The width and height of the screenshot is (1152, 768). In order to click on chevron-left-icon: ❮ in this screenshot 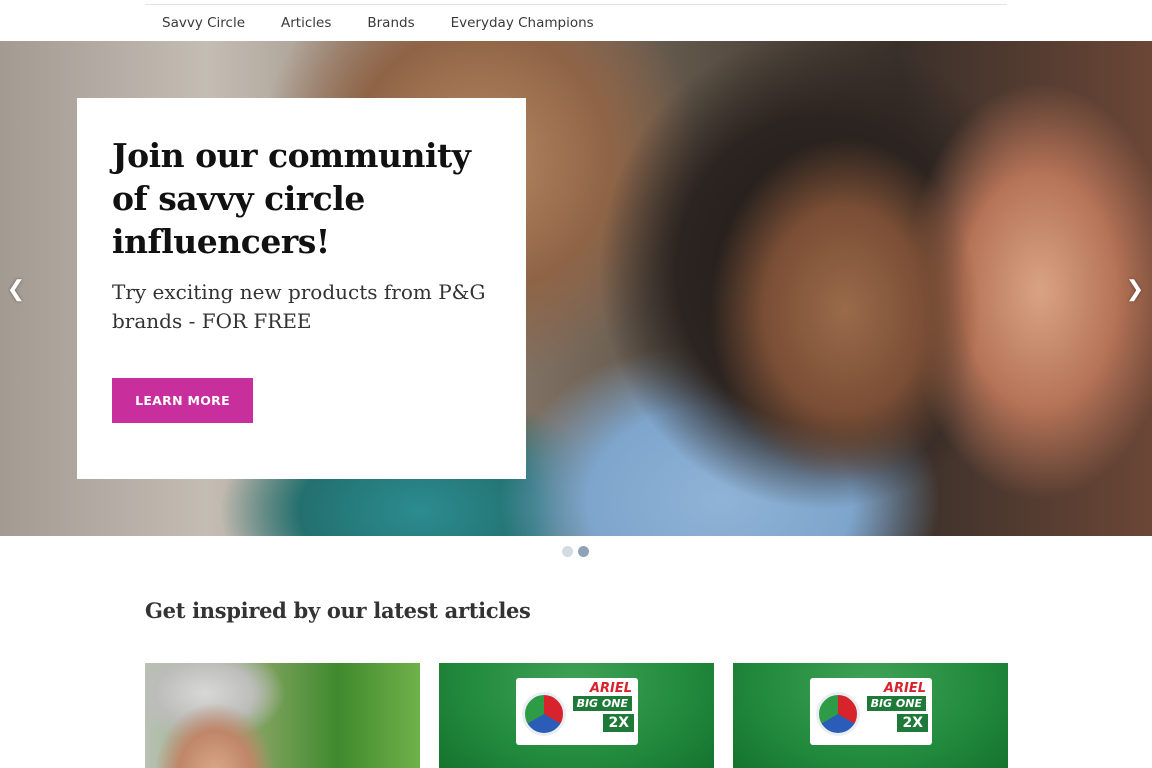, I will do `click(16, 289)`.